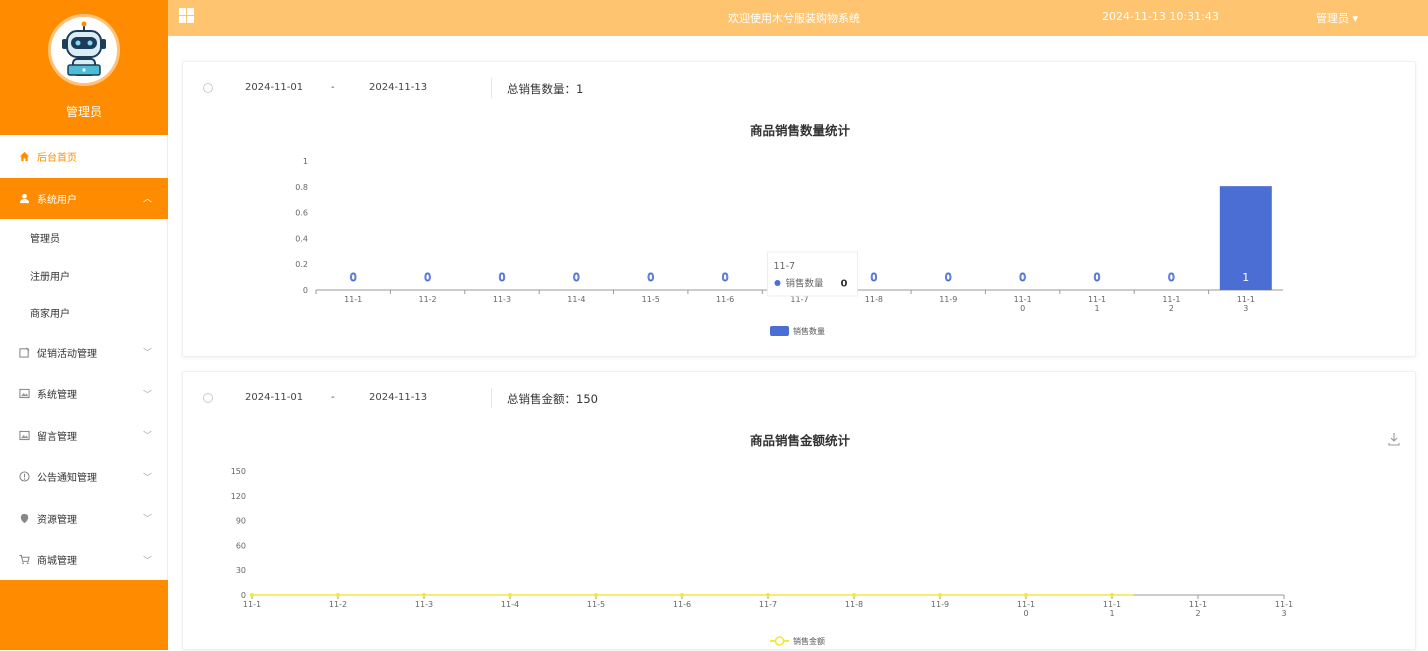 The width and height of the screenshot is (1428, 651). What do you see at coordinates (301, 264) in the screenshot?
I see `y-tick-label: 0.2` at bounding box center [301, 264].